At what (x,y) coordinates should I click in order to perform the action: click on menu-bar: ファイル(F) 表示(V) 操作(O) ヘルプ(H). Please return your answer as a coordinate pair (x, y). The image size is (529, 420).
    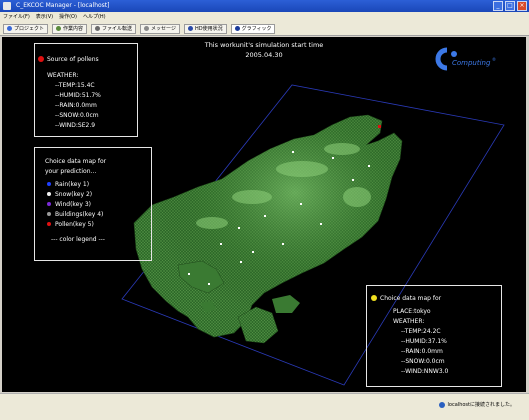
    Looking at the image, I should click on (264, 17).